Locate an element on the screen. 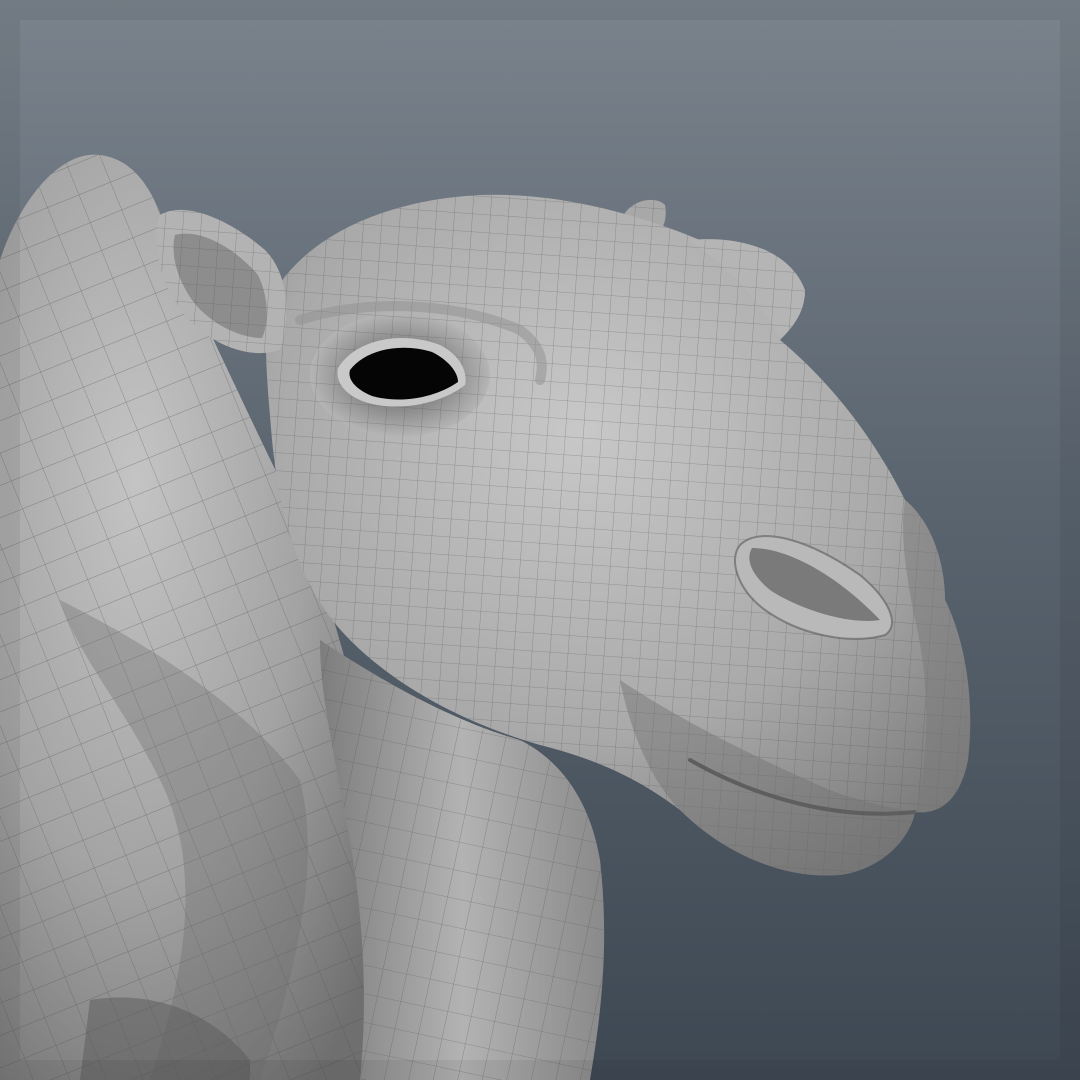 Image resolution: width=1080 pixels, height=1080 pixels. eye is located at coordinates (400, 375).